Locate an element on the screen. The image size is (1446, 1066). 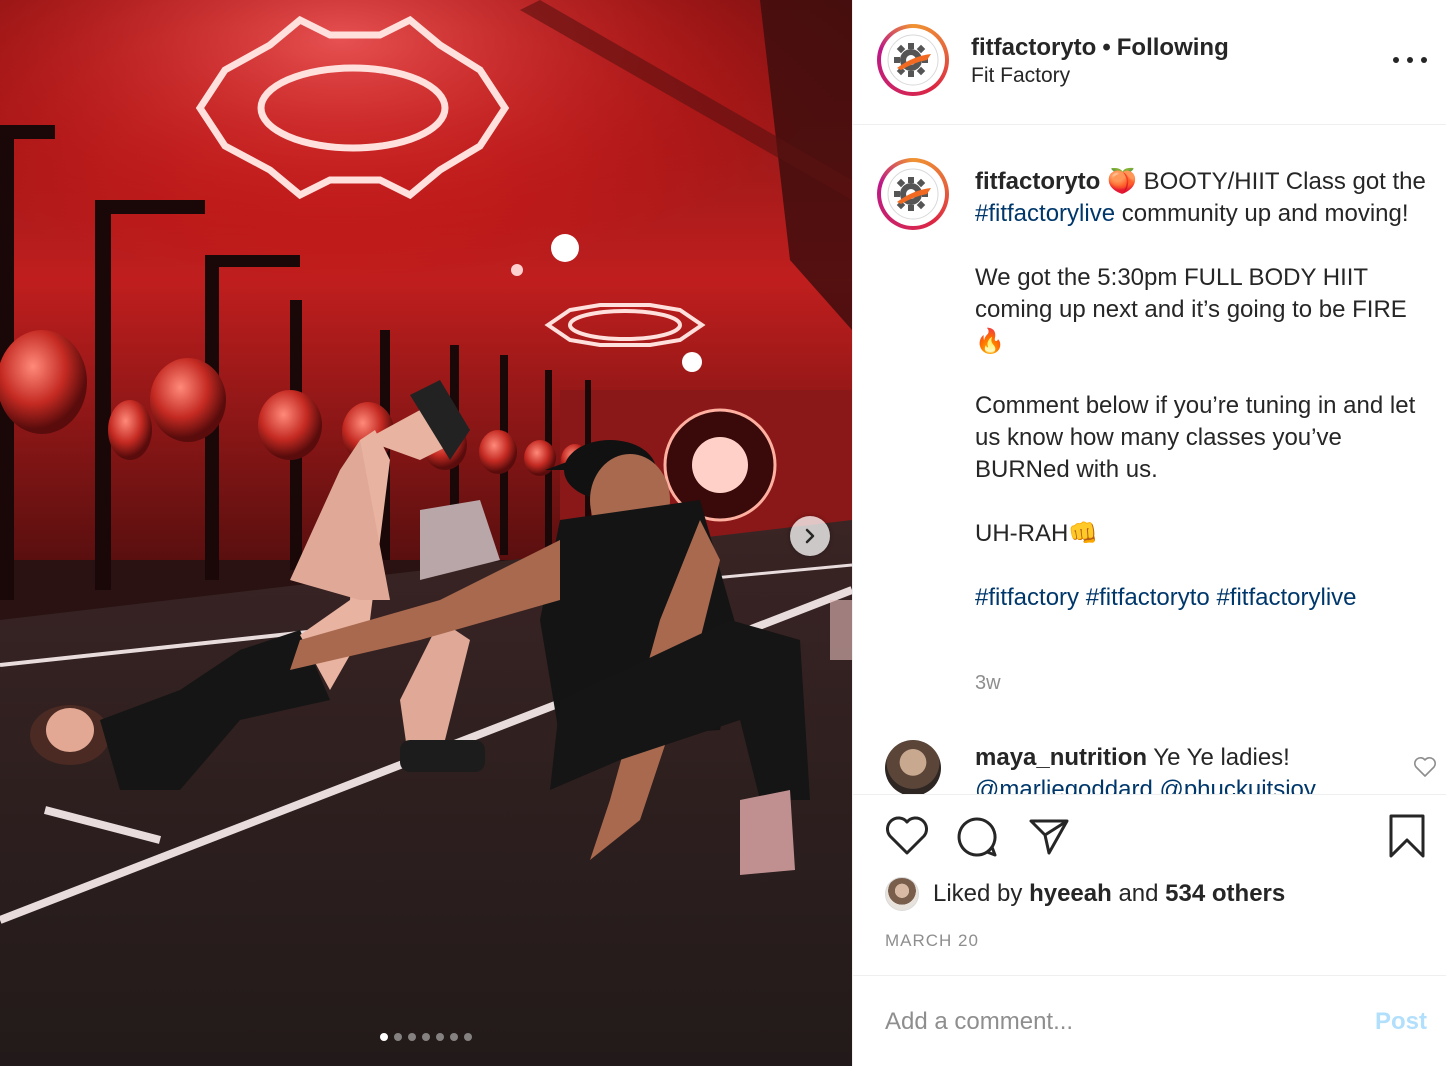
paper-plane-icon is located at coordinates (1049, 837).